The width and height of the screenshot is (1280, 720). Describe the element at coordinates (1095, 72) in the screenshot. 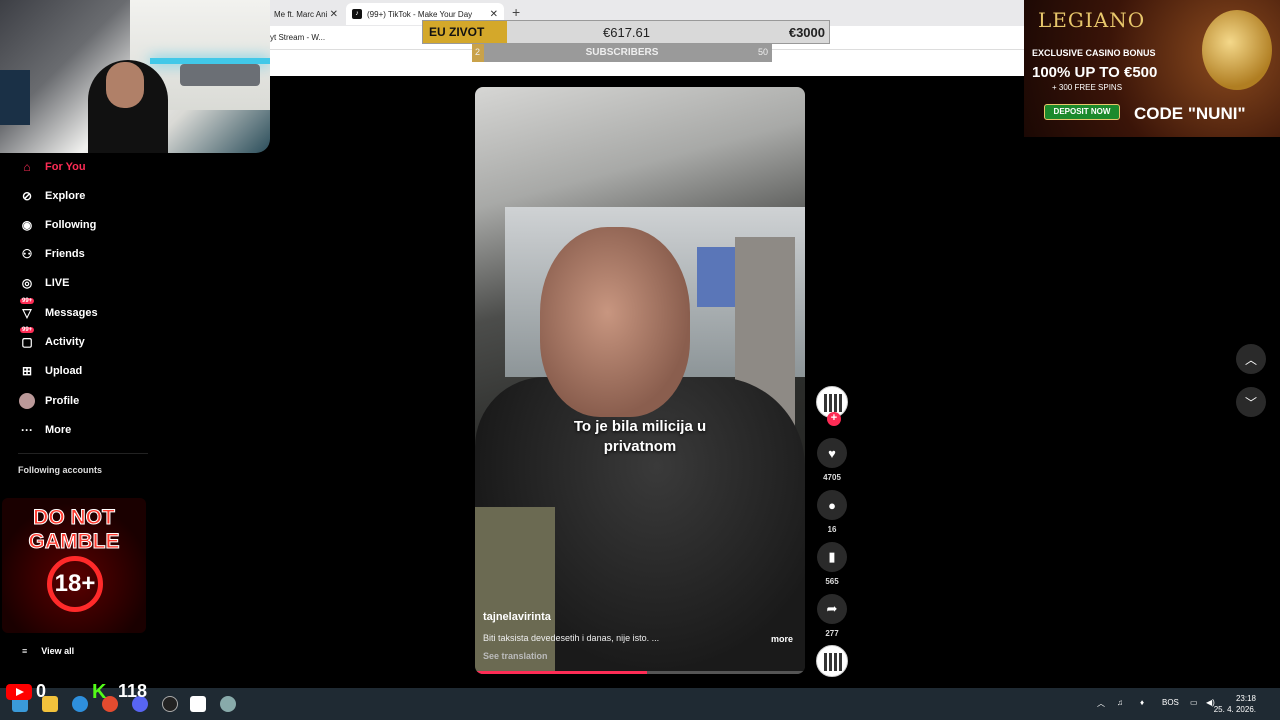

I see `casino-offer-line: 100% UP TO €500` at that location.